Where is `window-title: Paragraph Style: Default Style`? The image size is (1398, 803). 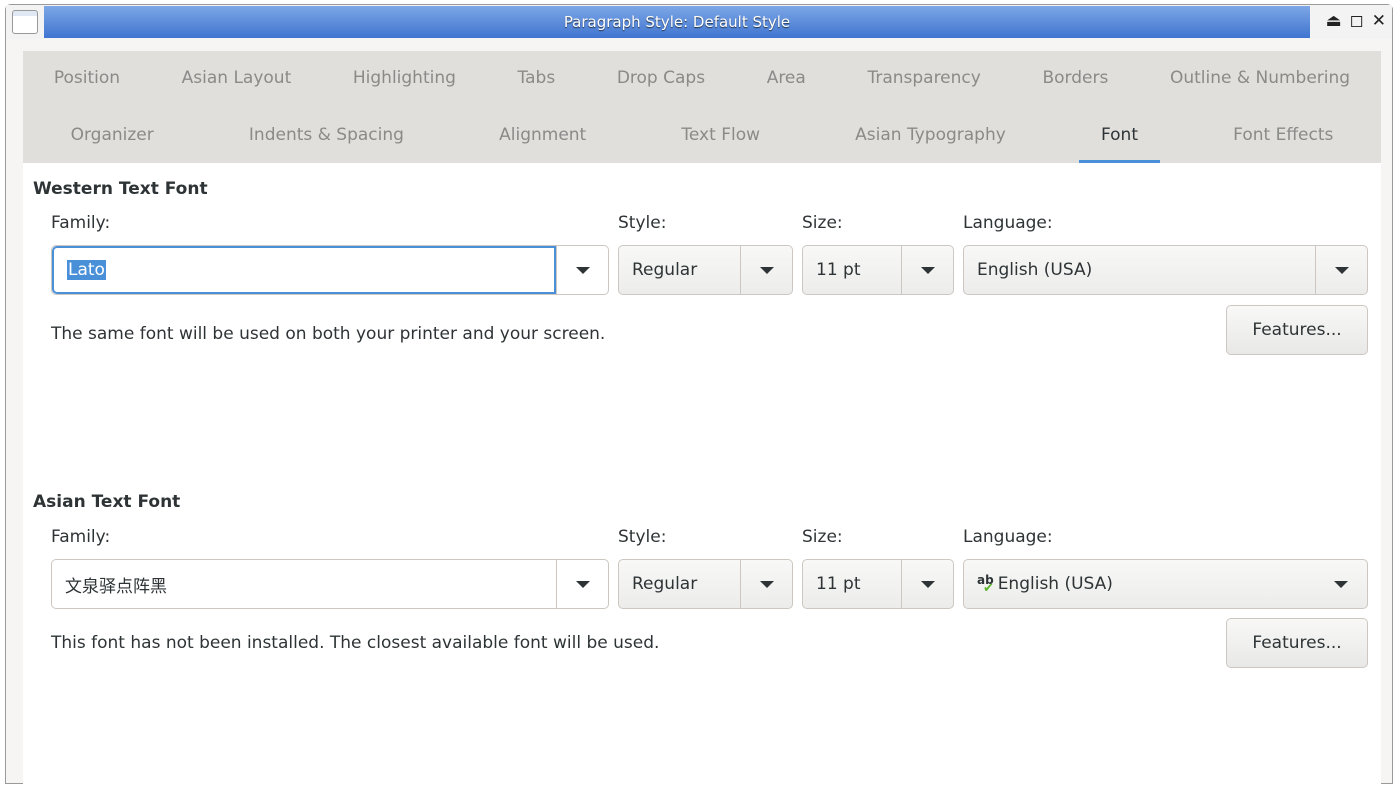 window-title: Paragraph Style: Default Style is located at coordinates (677, 22).